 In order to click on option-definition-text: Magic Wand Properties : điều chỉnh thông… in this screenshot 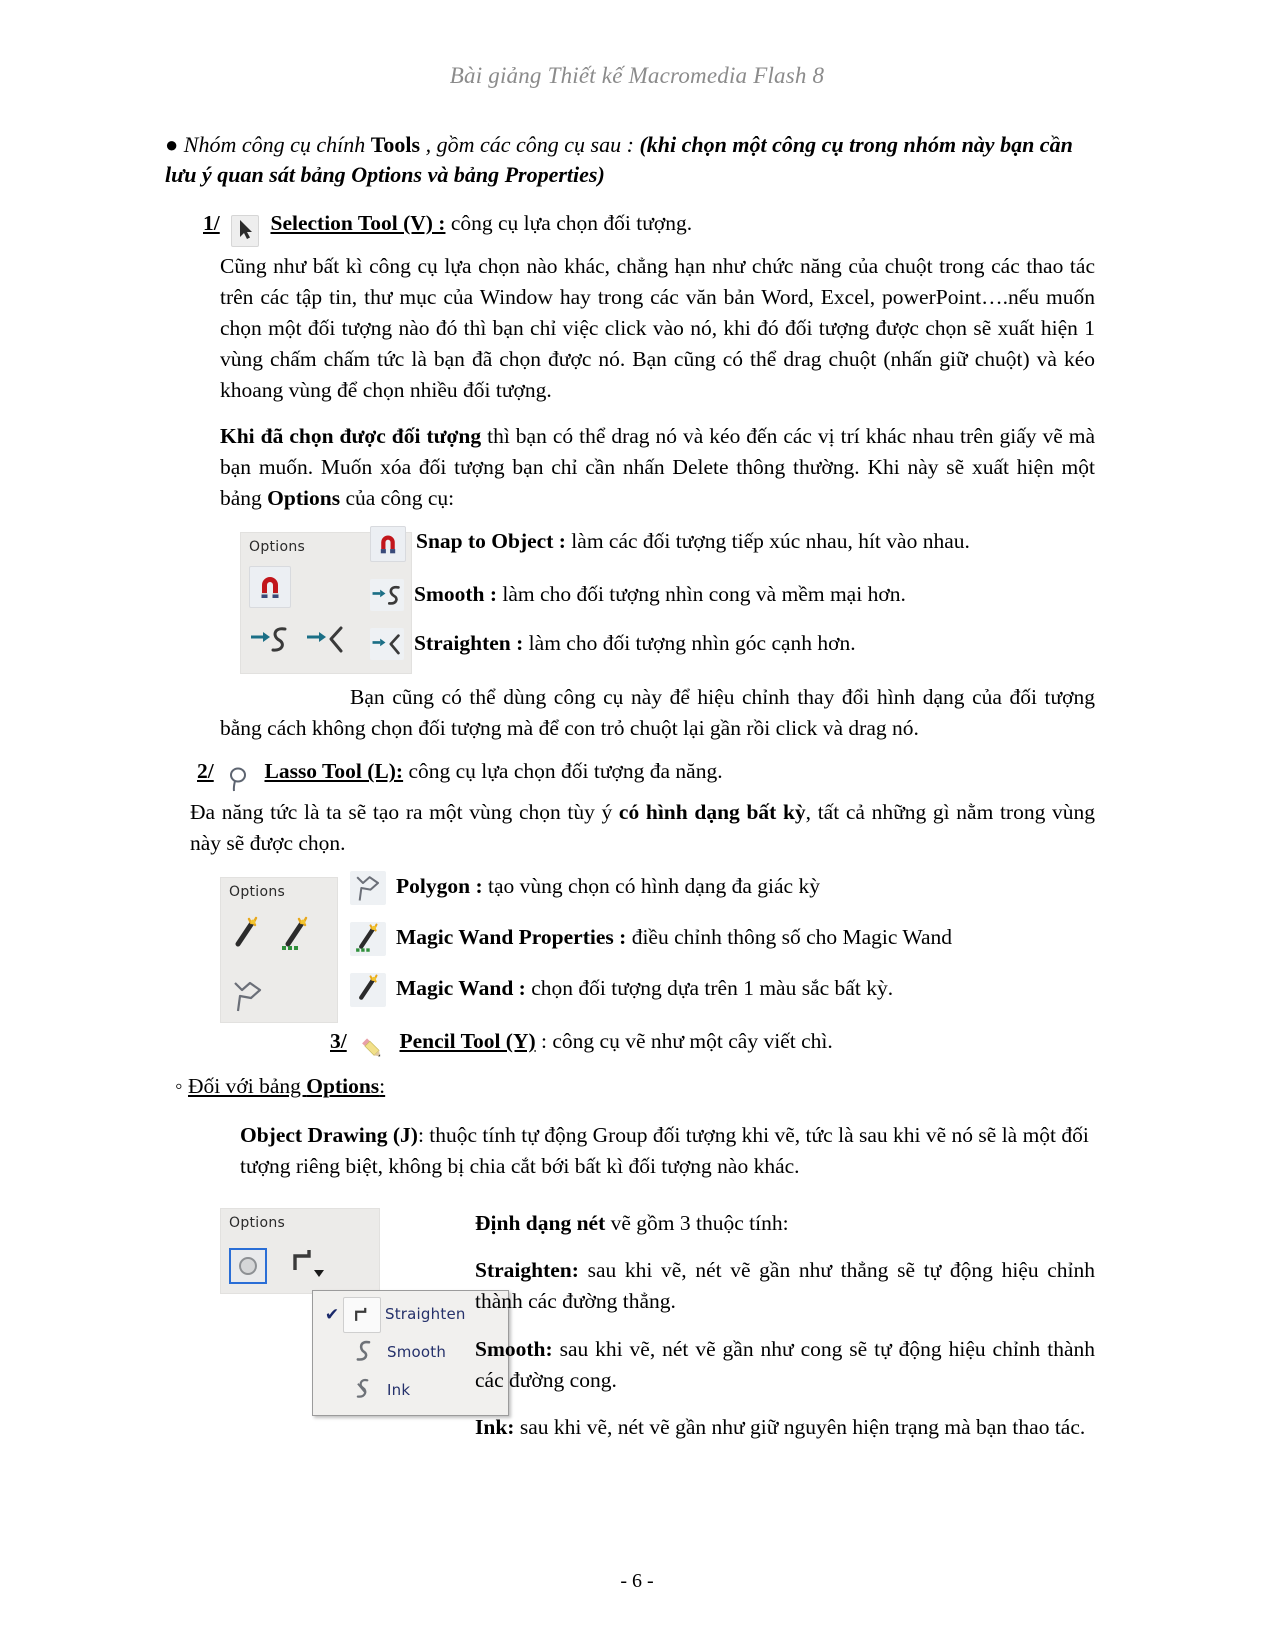, I will do `click(674, 937)`.